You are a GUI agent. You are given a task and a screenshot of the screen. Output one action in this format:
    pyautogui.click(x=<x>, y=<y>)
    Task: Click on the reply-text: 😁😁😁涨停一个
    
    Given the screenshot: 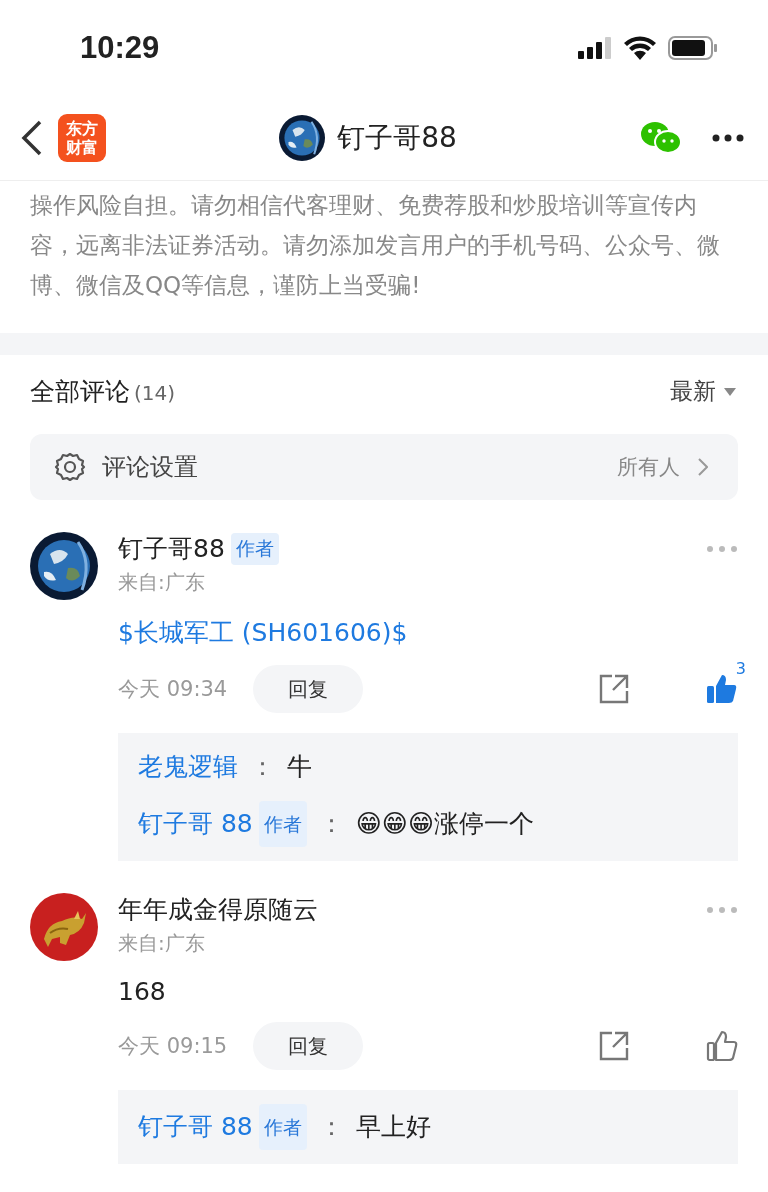 What is the action you would take?
    pyautogui.click(x=444, y=824)
    